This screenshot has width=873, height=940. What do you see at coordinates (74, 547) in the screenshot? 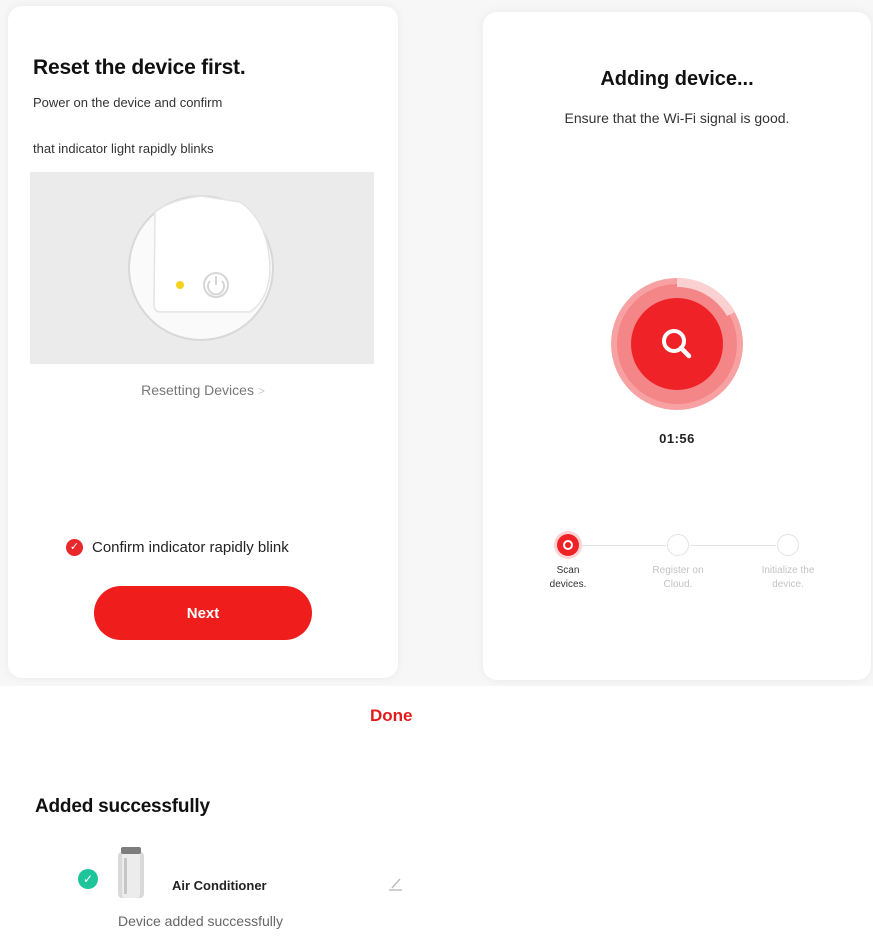
I see `check-circle-icon: ✓` at bounding box center [74, 547].